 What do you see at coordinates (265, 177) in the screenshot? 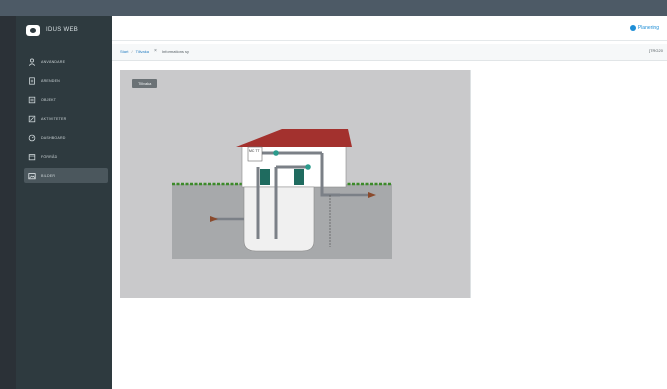
I see `pump-left` at bounding box center [265, 177].